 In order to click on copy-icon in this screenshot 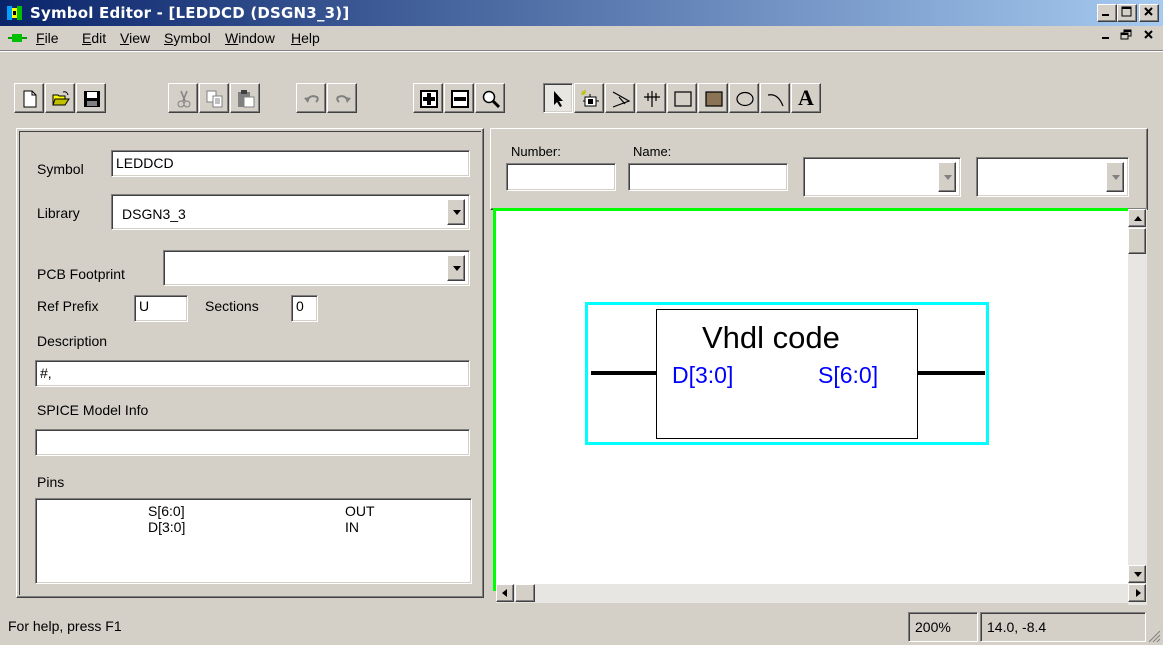, I will do `click(214, 99)`.